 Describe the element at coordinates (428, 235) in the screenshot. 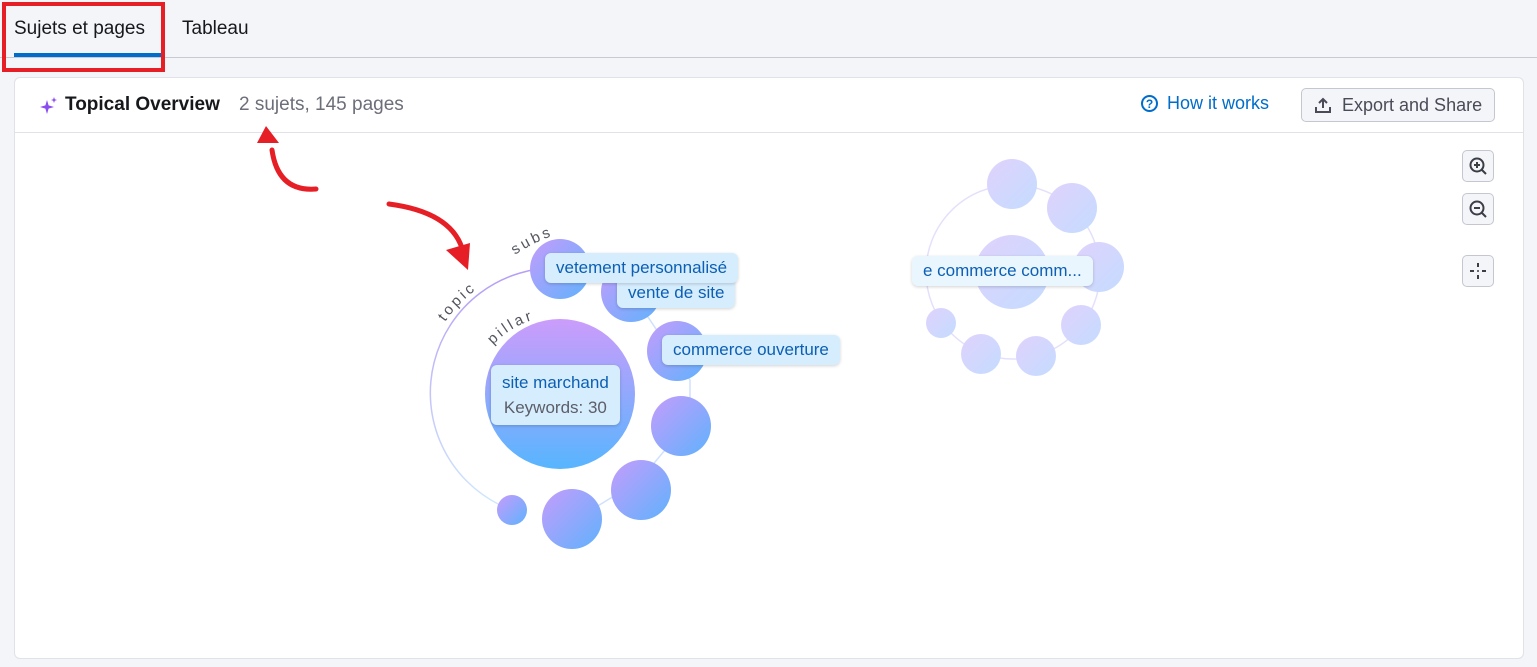

I see `annotation-arrow-down` at that location.